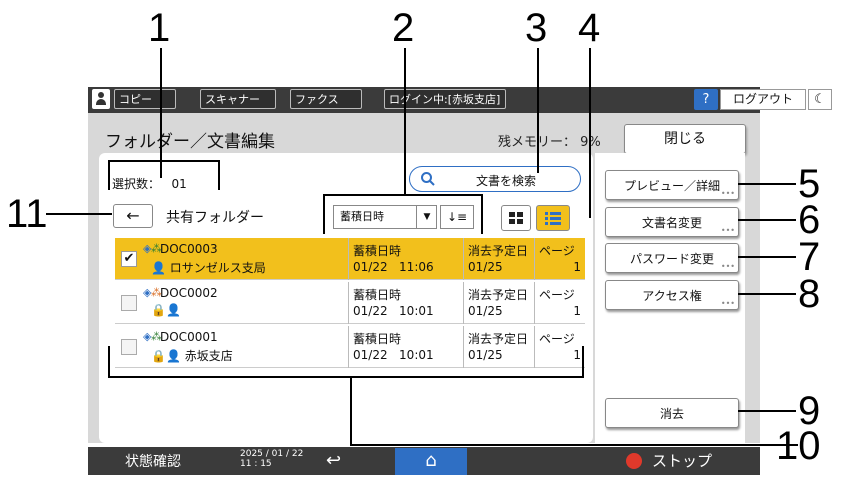 The width and height of the screenshot is (842, 485). I want to click on stored-time: 11:06, so click(416, 267).